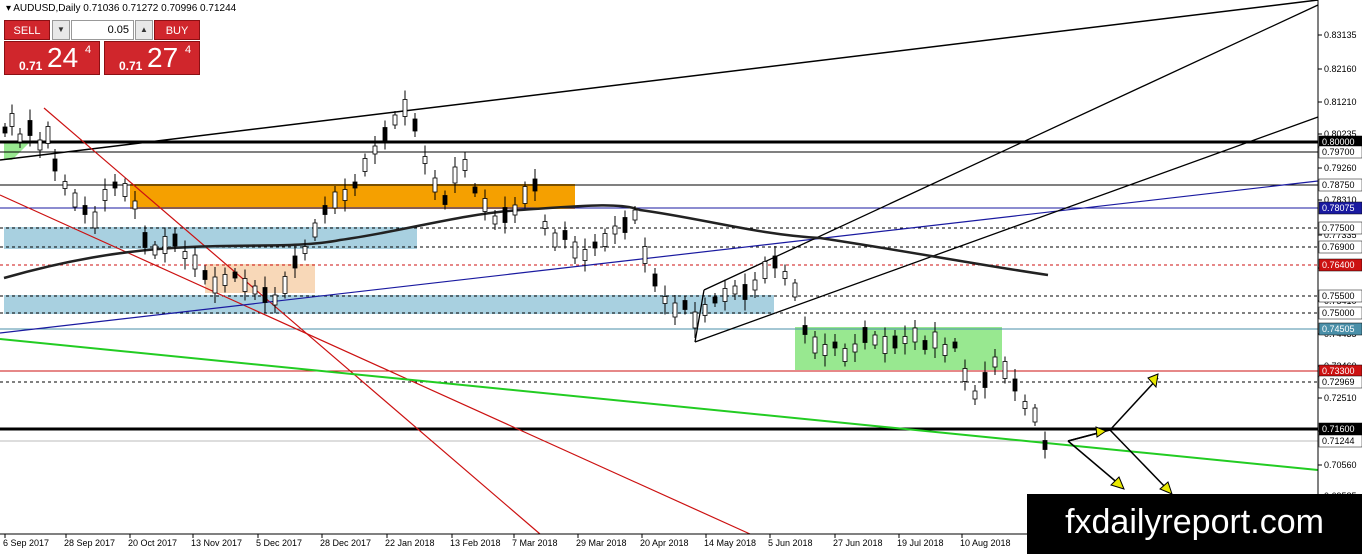 This screenshot has height=554, width=1362. Describe the element at coordinates (102, 47) in the screenshot. I see `one-click-trading-panel: SELL ▼ 0.05 ▲ BUY 0.71 24 4 0.71 27 4` at that location.